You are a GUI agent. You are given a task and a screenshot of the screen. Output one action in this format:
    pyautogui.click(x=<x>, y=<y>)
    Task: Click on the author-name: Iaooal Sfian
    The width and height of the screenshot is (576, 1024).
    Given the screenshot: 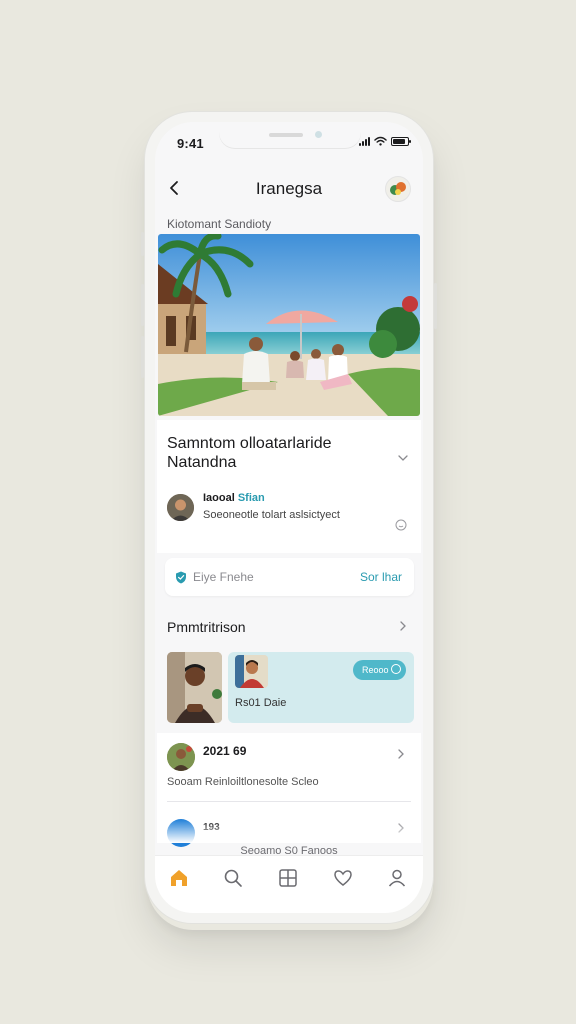 What is the action you would take?
    pyautogui.click(x=234, y=498)
    